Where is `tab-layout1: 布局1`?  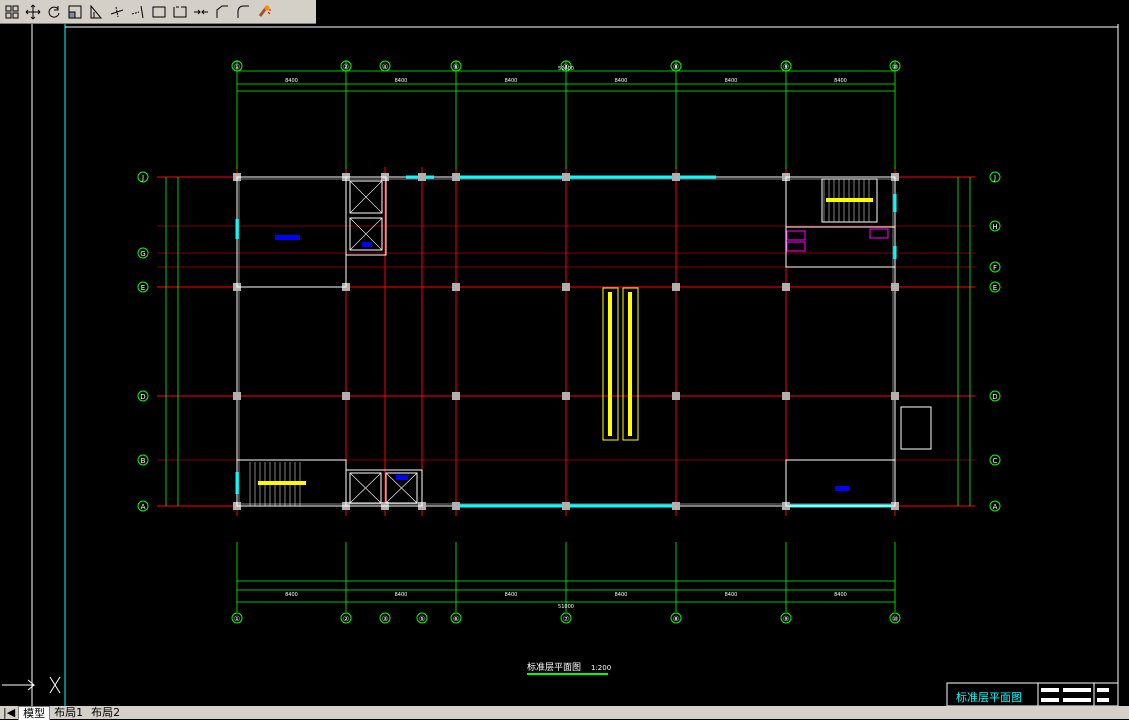 tab-layout1: 布局1 is located at coordinates (68, 712).